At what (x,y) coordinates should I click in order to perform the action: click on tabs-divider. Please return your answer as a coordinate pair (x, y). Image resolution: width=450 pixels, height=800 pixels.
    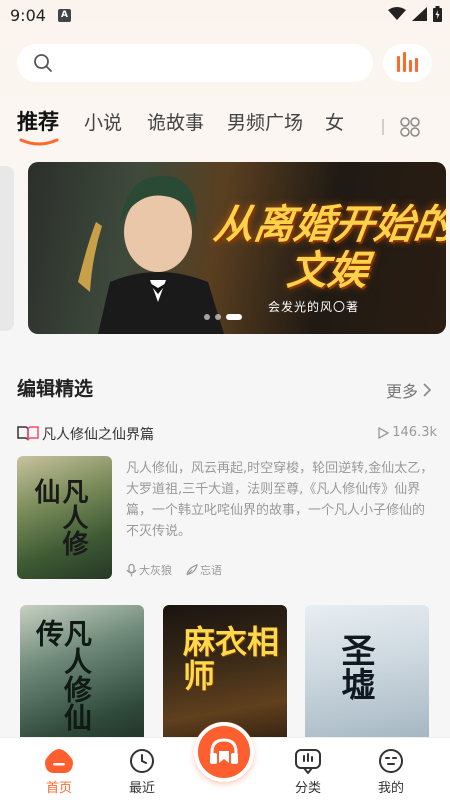
    Looking at the image, I should click on (383, 127).